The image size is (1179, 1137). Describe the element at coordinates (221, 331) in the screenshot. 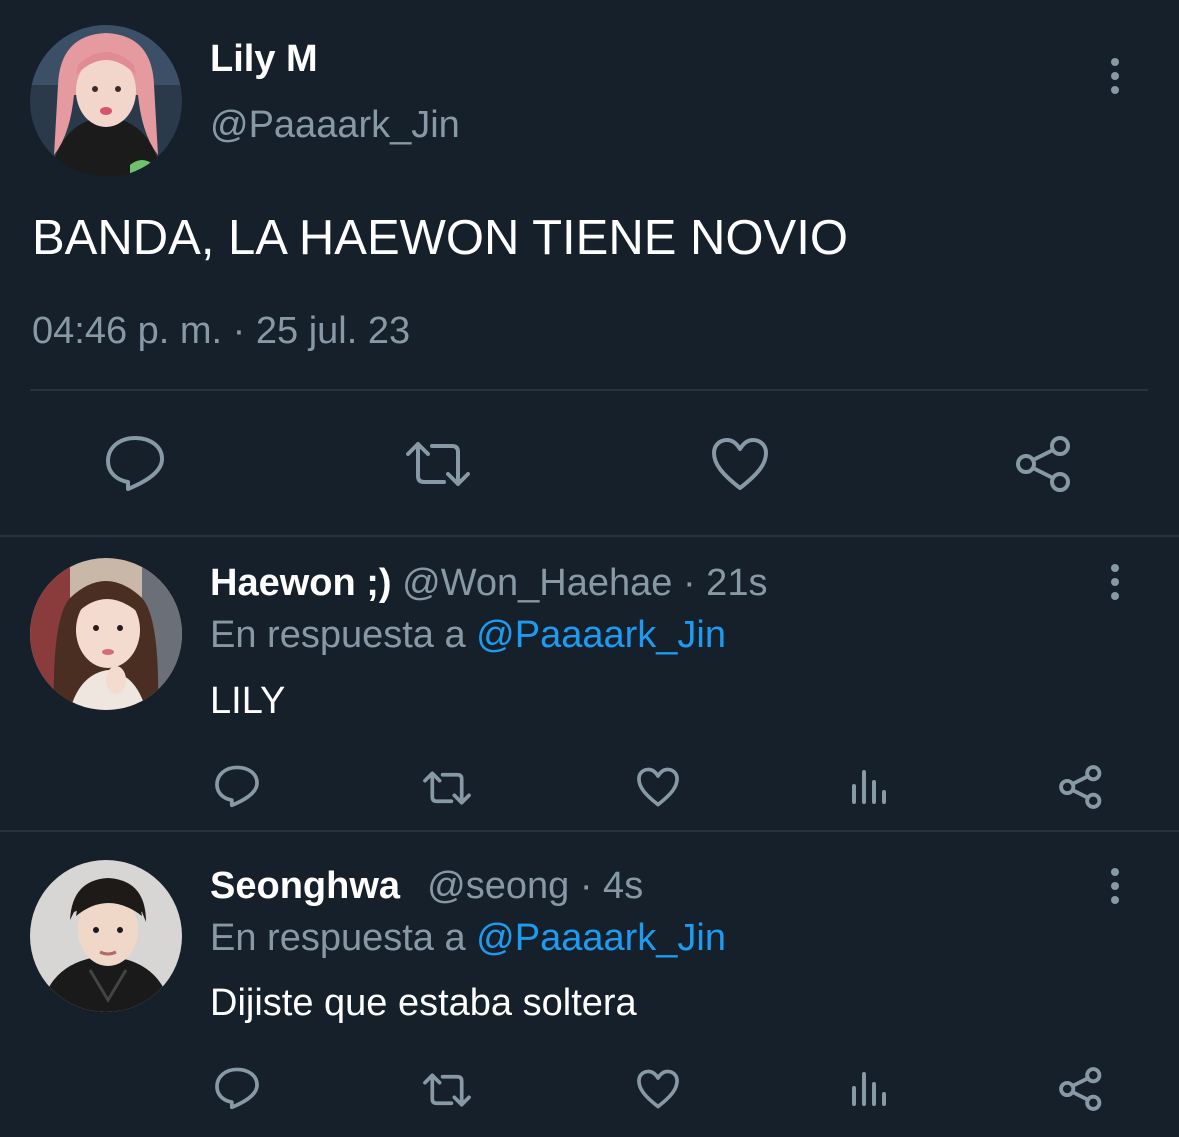

I see `tweet-timestamp: 04:46 p. m. · 25 jul. 23` at that location.